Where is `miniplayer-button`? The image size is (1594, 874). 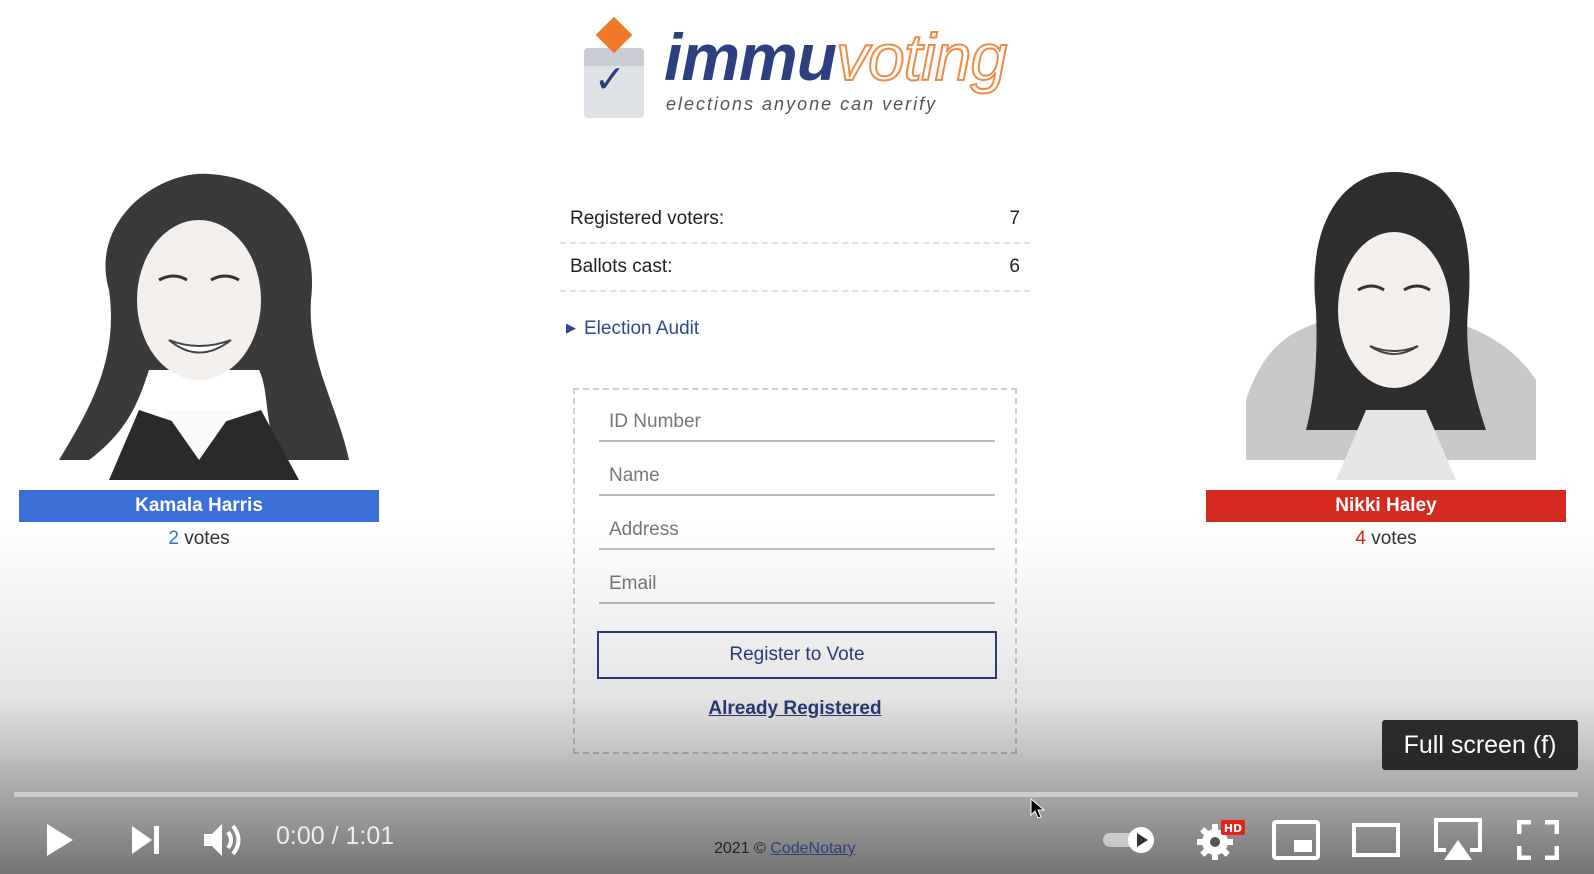
miniplayer-button is located at coordinates (1296, 840).